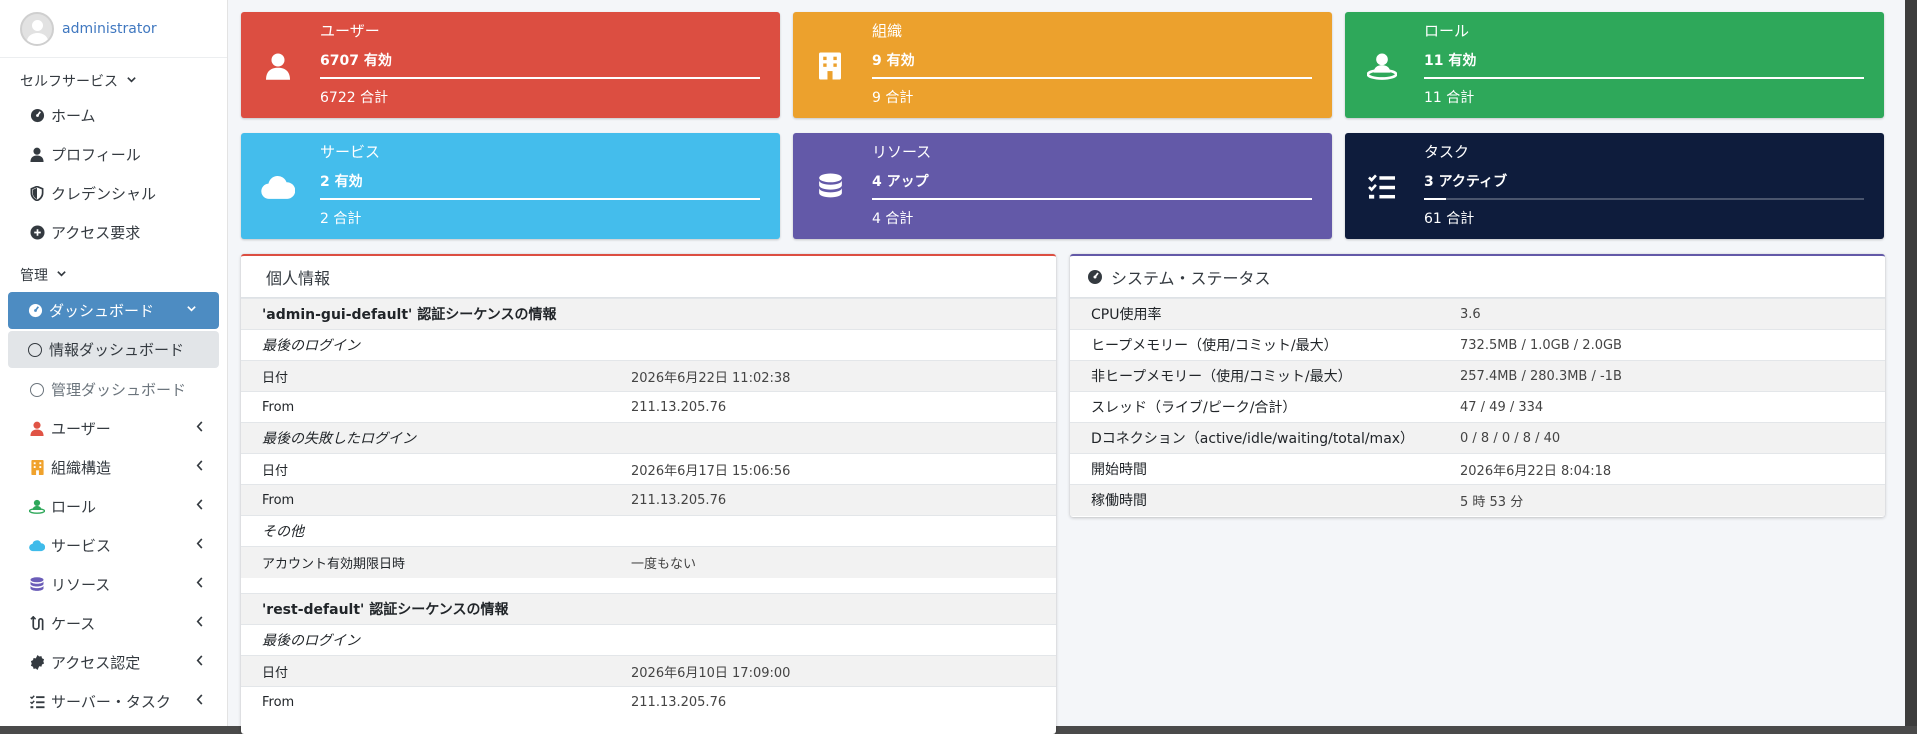 The width and height of the screenshot is (1917, 734). What do you see at coordinates (191, 310) in the screenshot?
I see `chevron-down-icon` at bounding box center [191, 310].